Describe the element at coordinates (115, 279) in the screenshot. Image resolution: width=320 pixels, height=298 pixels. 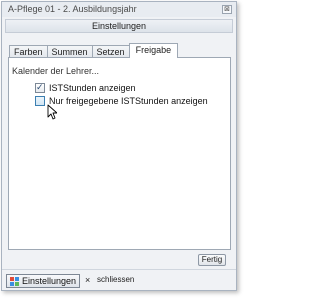
I see `schliessen-link: schliessen` at that location.